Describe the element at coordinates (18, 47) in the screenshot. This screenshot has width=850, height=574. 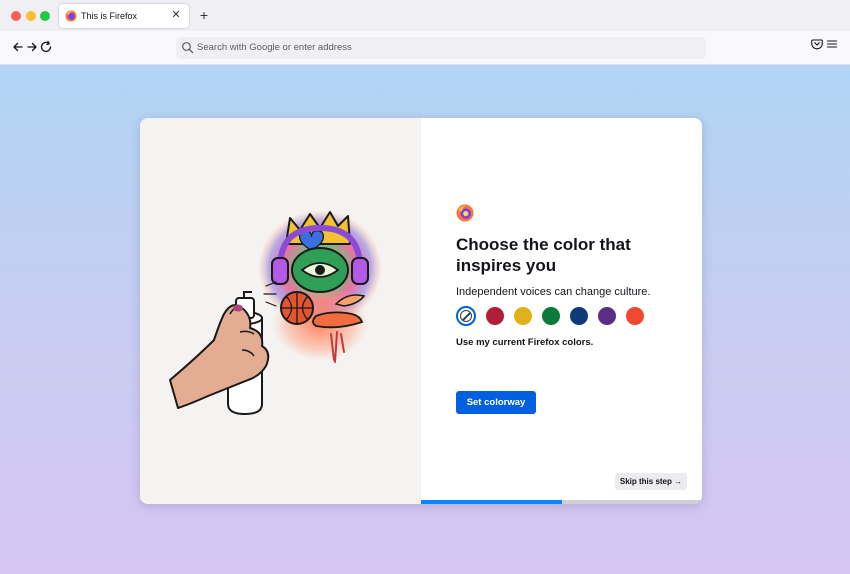
I see `arrow-left-icon` at that location.